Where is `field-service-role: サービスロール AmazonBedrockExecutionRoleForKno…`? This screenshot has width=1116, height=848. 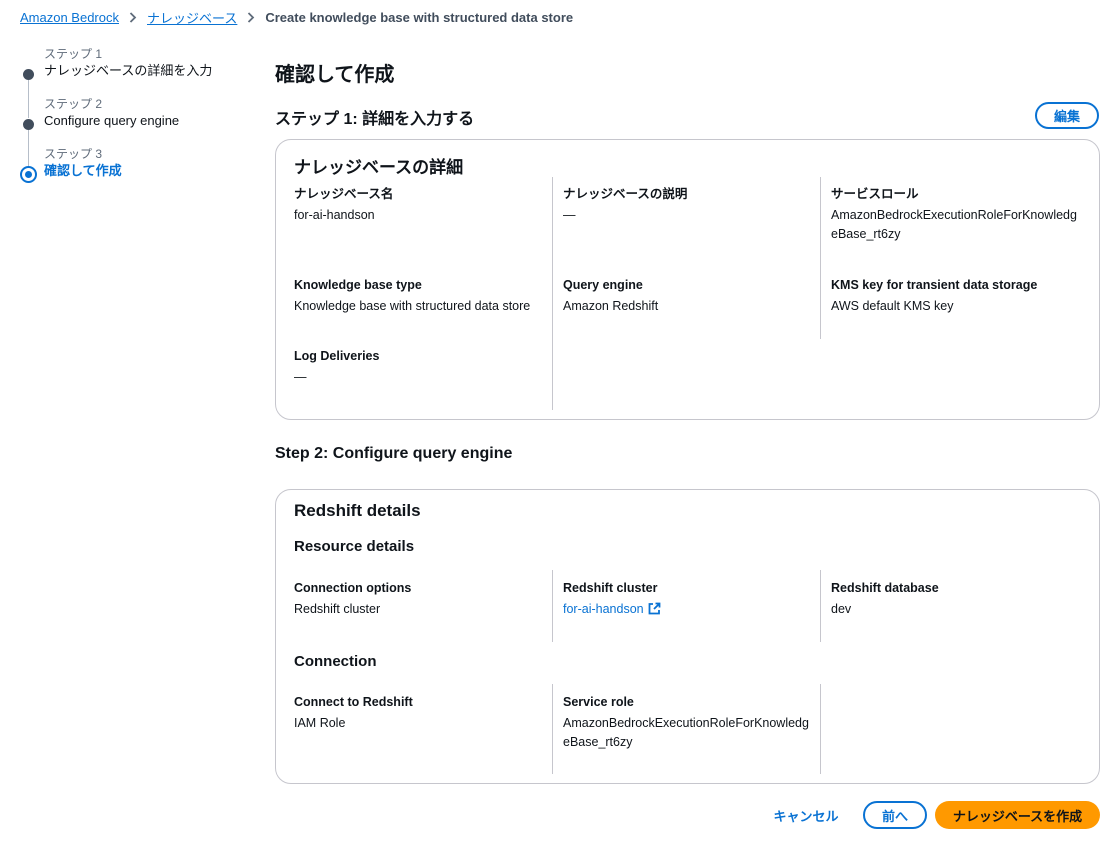
field-service-role: サービスロール AmazonBedrockExecutionRoleForKno… is located at coordinates (956, 214).